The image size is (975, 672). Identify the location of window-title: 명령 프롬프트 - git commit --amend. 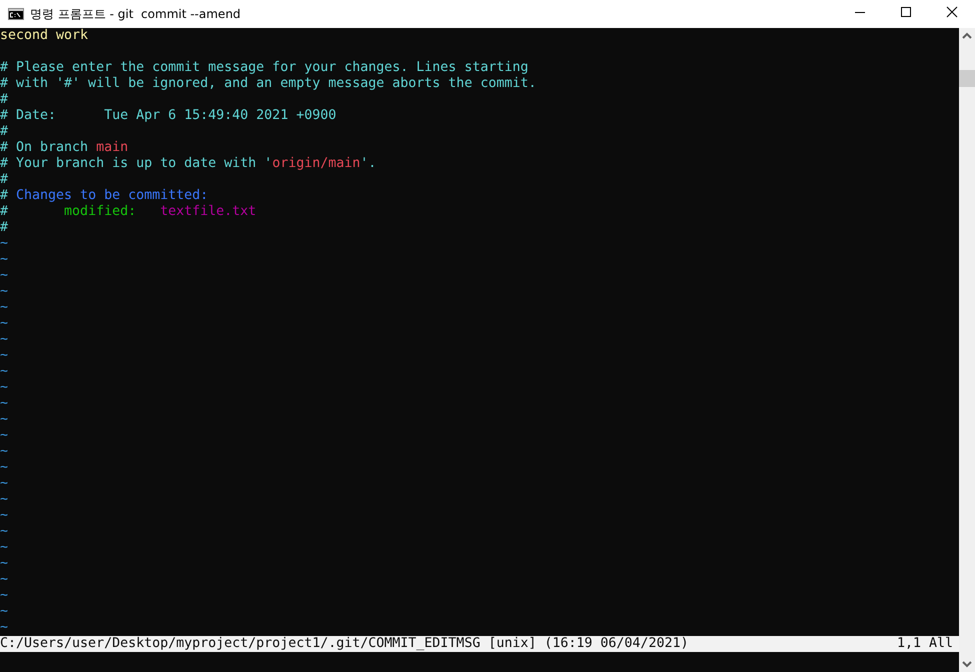
(135, 14).